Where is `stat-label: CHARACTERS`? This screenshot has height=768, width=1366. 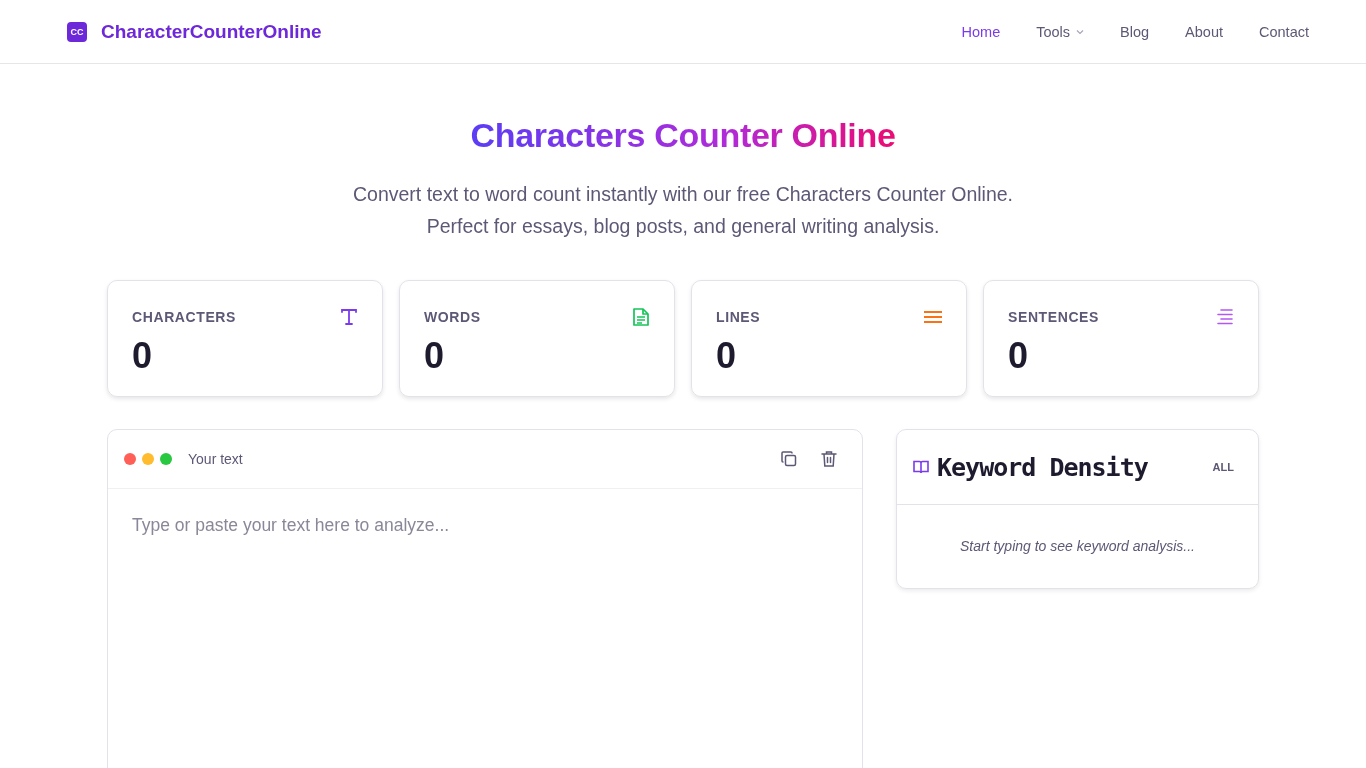 stat-label: CHARACTERS is located at coordinates (184, 317).